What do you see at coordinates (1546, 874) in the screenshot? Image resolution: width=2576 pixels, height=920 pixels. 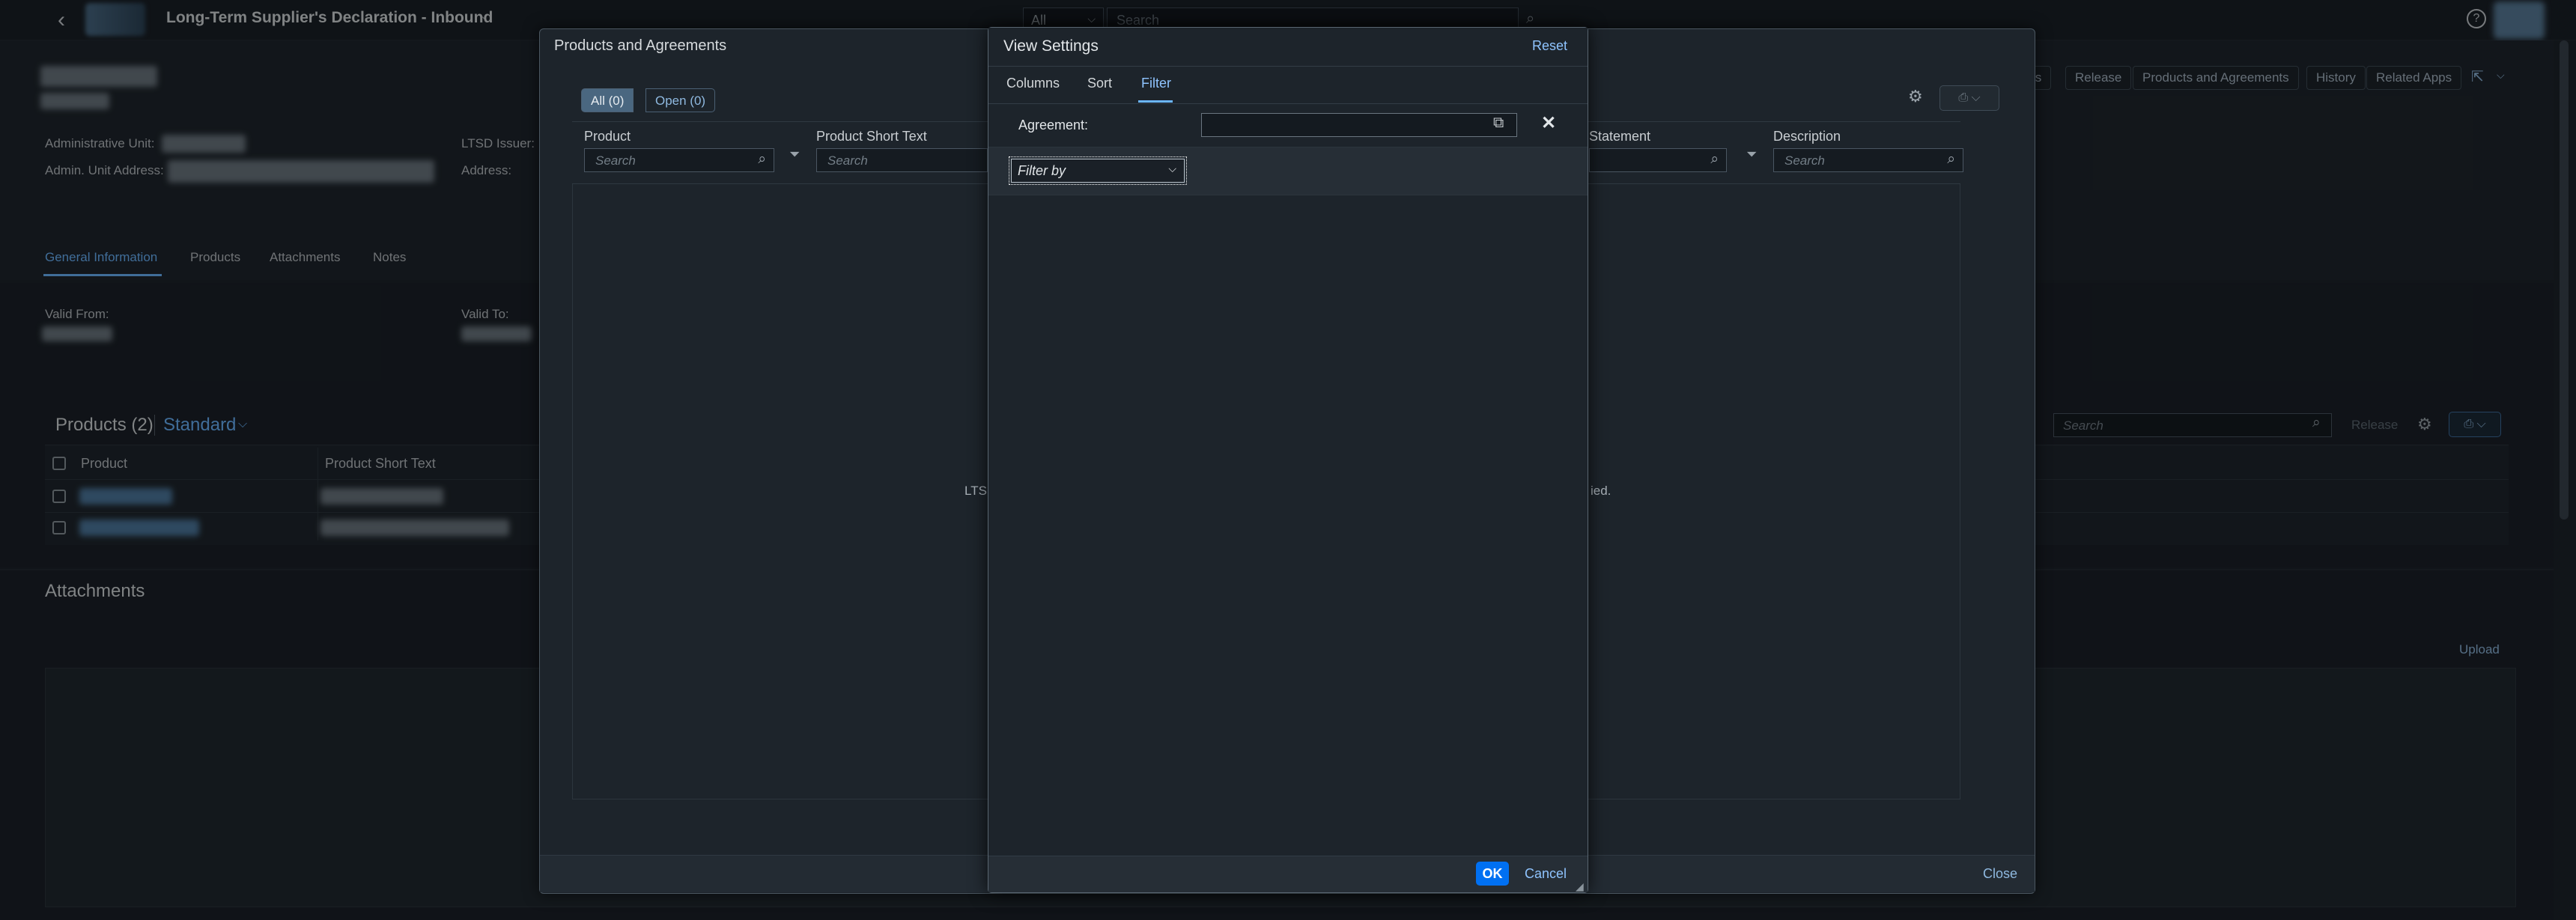 I see `cancel-button: Cancel` at bounding box center [1546, 874].